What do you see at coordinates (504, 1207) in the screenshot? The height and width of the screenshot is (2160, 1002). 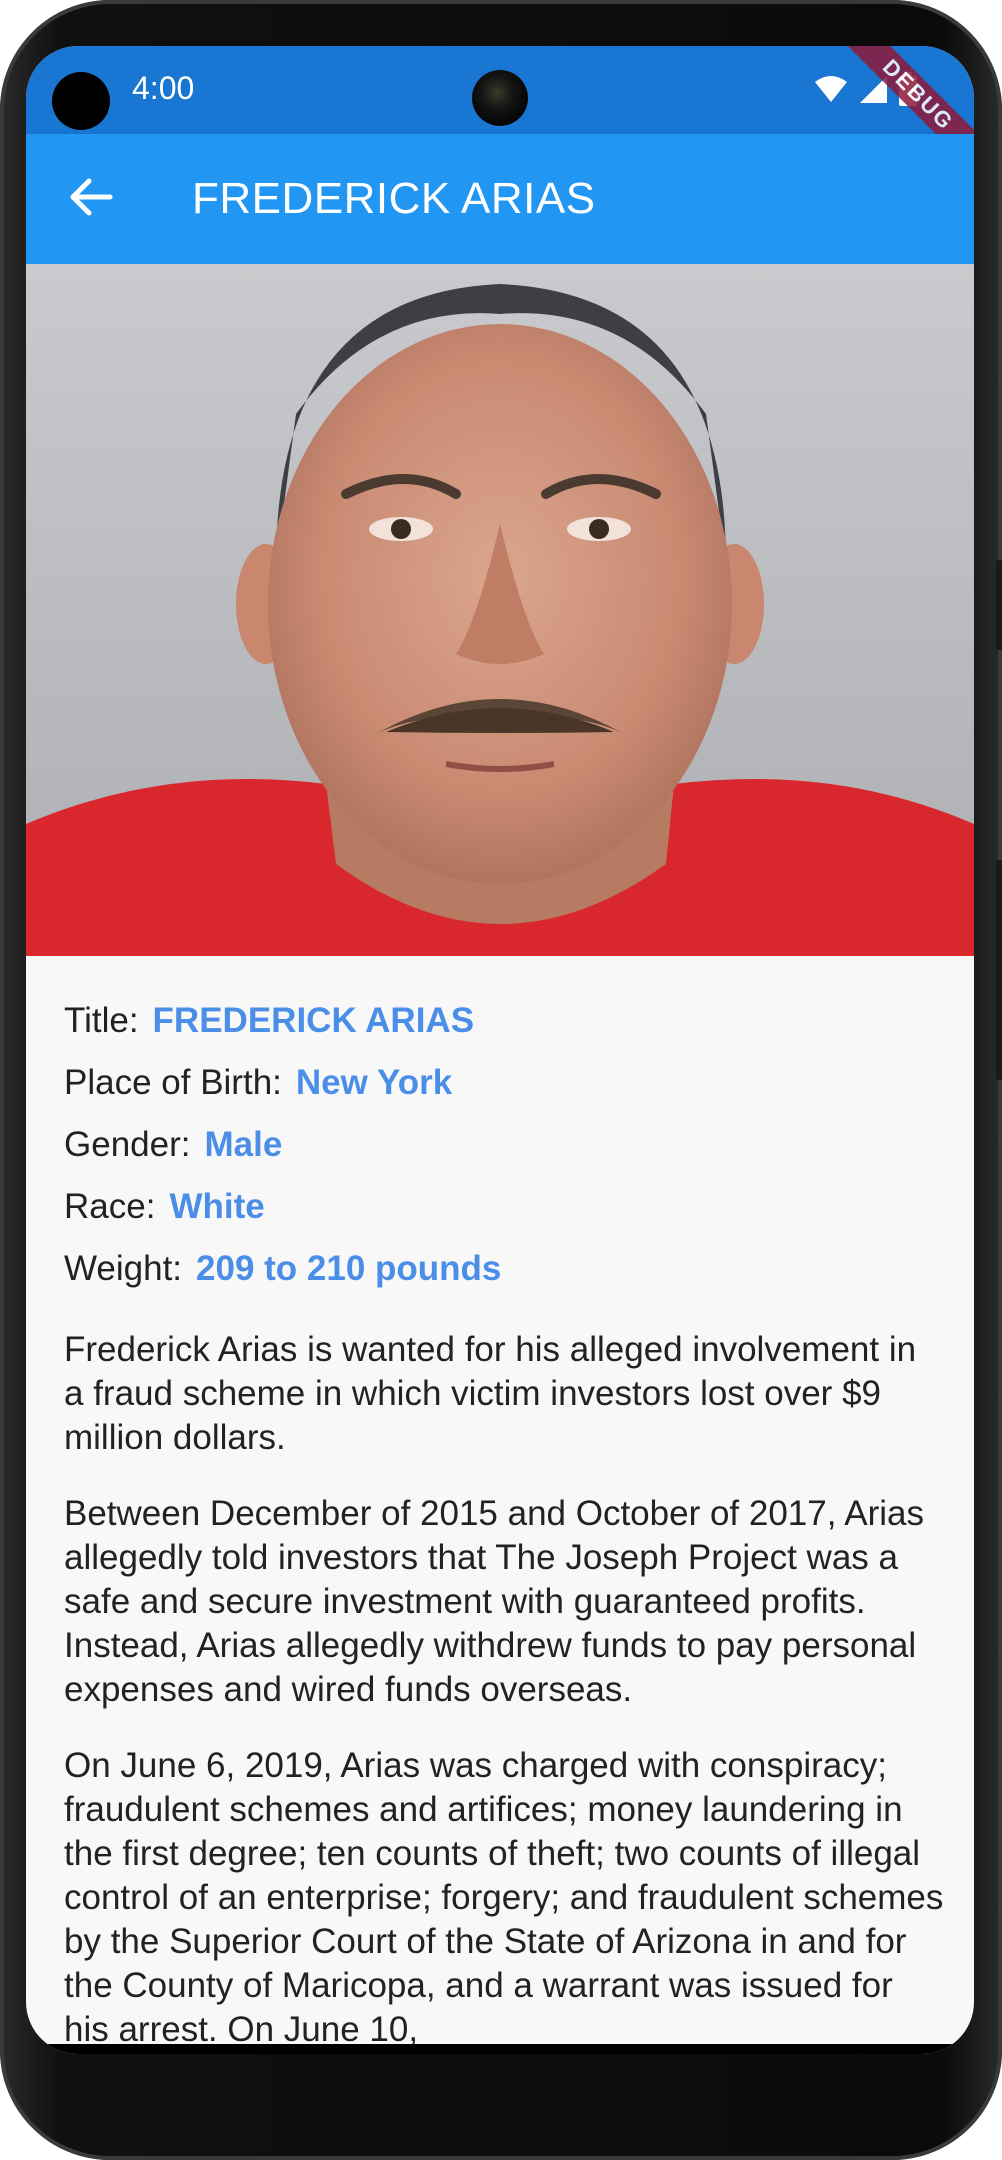 I see `detail-row-race: Race: White` at bounding box center [504, 1207].